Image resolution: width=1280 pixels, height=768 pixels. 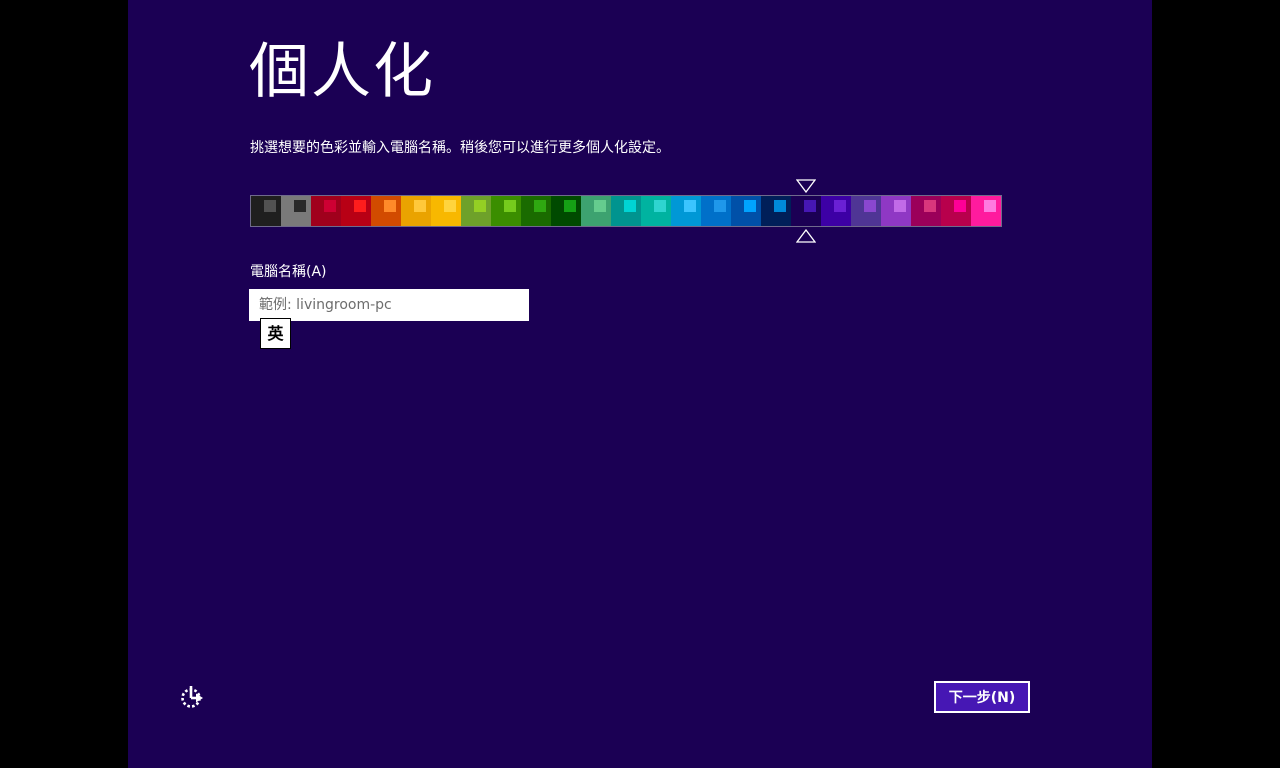 I want to click on ease-of-access-button, so click(x=193, y=697).